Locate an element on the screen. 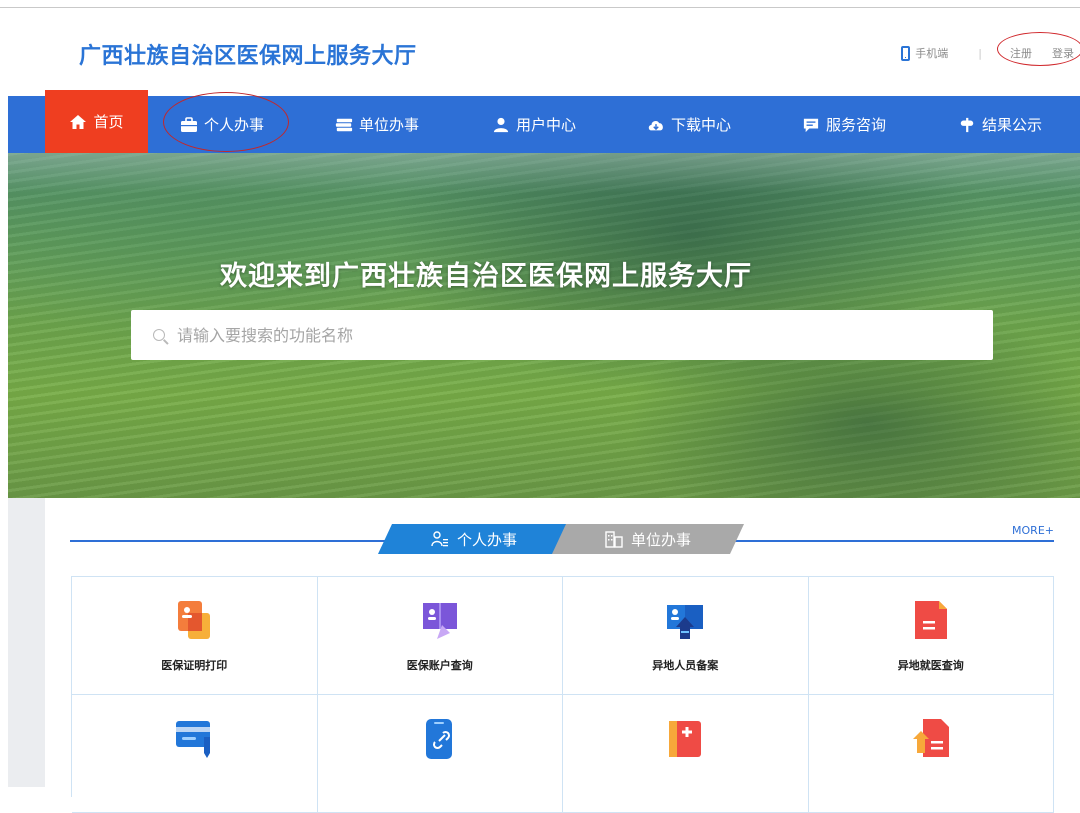 The width and height of the screenshot is (1080, 813). chat-icon is located at coordinates (811, 125).